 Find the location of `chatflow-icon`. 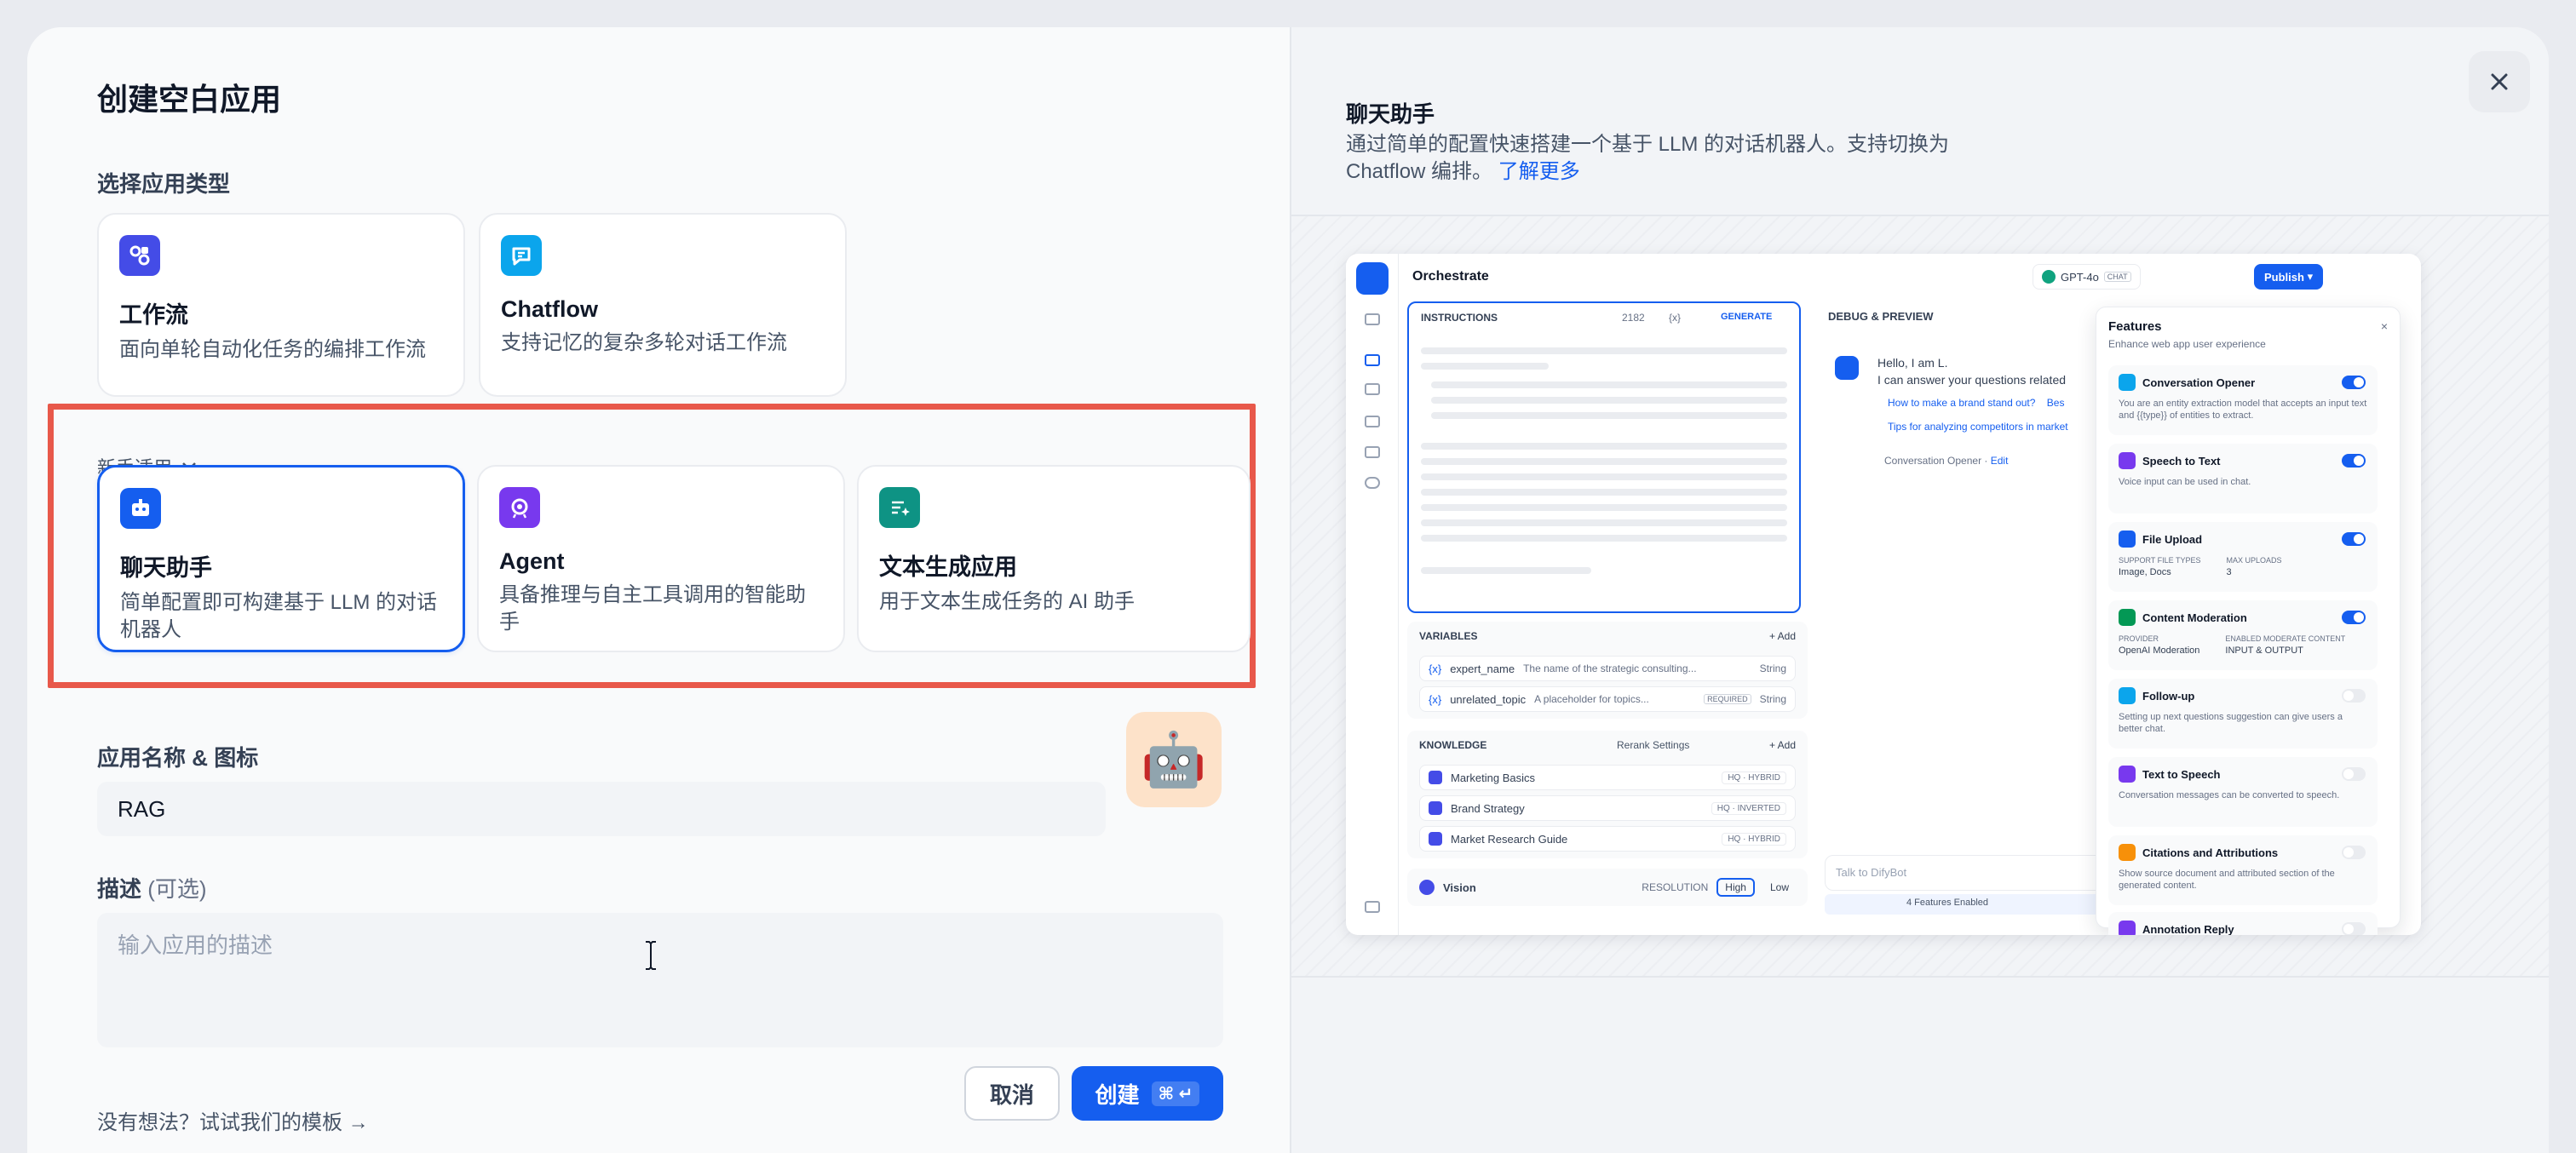

chatflow-icon is located at coordinates (522, 256).